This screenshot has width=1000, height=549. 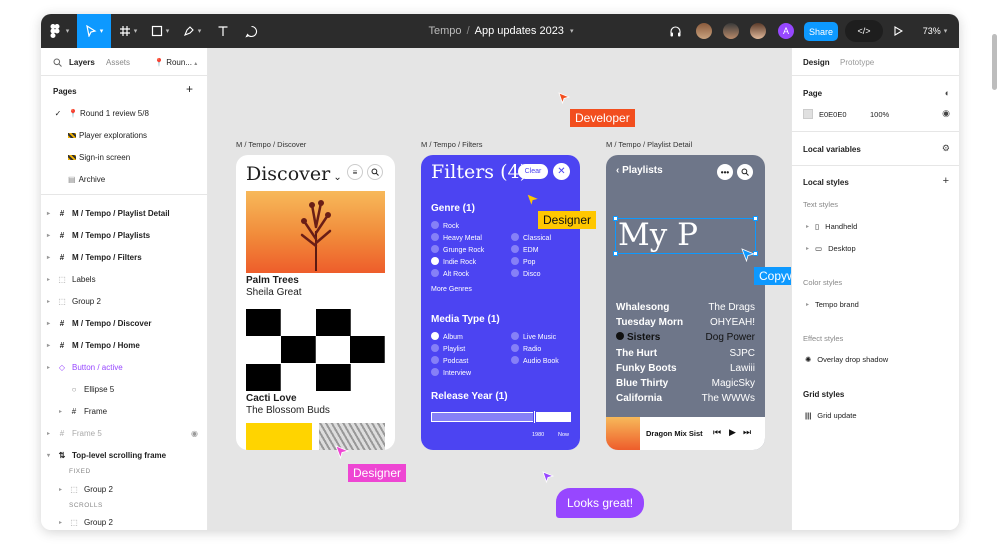 I want to click on layer-row: ▾ ⇅ Top-level scrolling frame, so click(x=124, y=455).